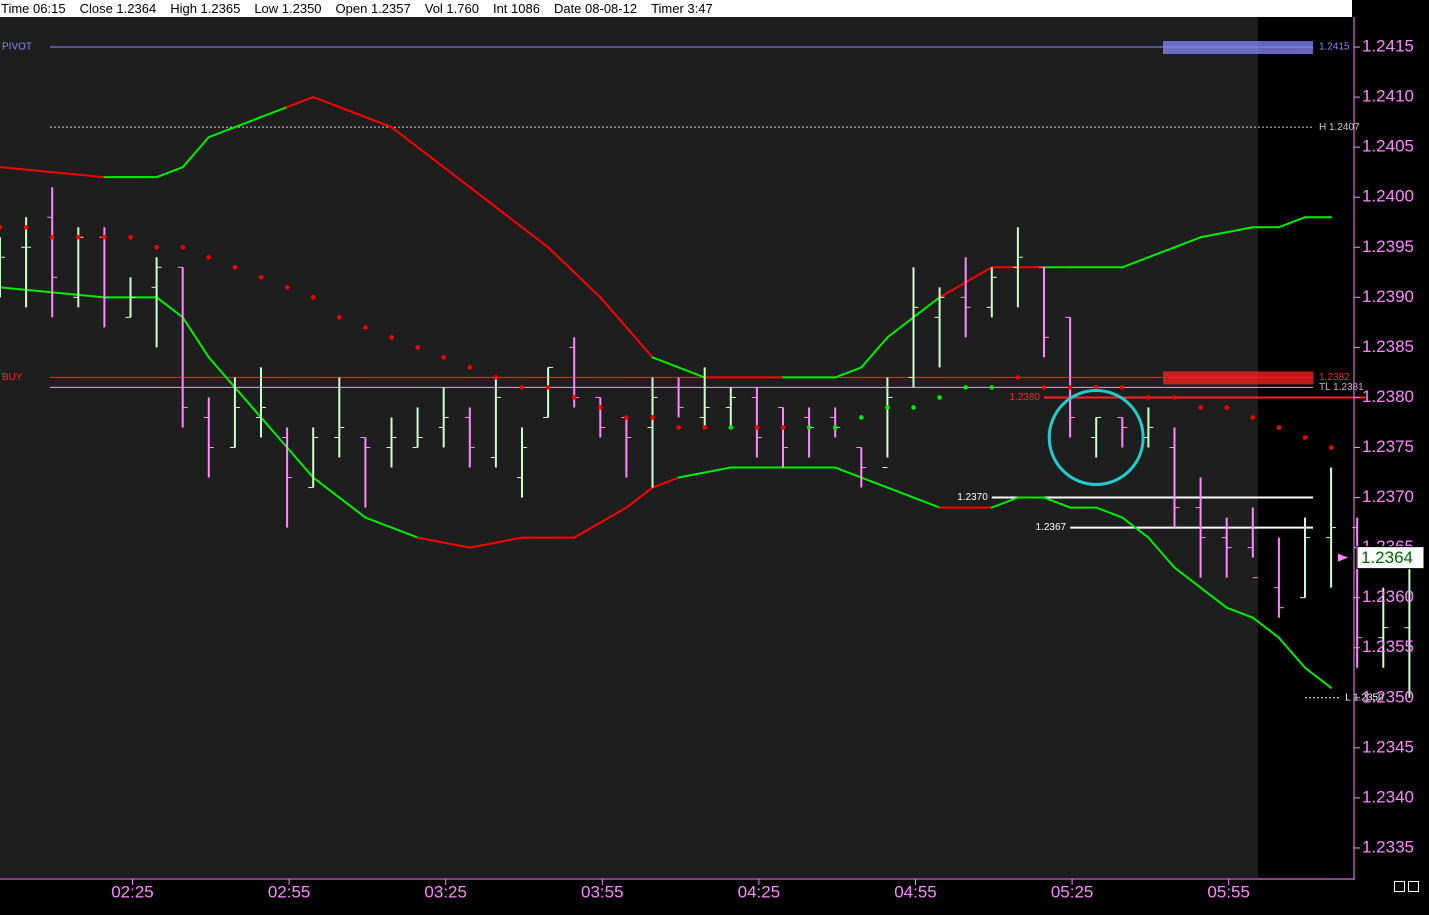 This screenshot has height=915, width=1429. I want to click on y-tick-label: 1.2335, so click(1388, 846).